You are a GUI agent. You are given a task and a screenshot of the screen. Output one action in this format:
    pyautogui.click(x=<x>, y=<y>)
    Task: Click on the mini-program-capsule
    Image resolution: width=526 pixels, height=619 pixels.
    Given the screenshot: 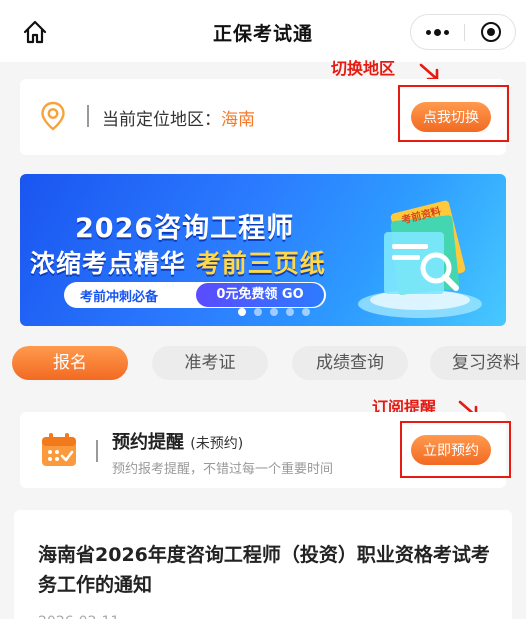 What is the action you would take?
    pyautogui.click(x=463, y=32)
    